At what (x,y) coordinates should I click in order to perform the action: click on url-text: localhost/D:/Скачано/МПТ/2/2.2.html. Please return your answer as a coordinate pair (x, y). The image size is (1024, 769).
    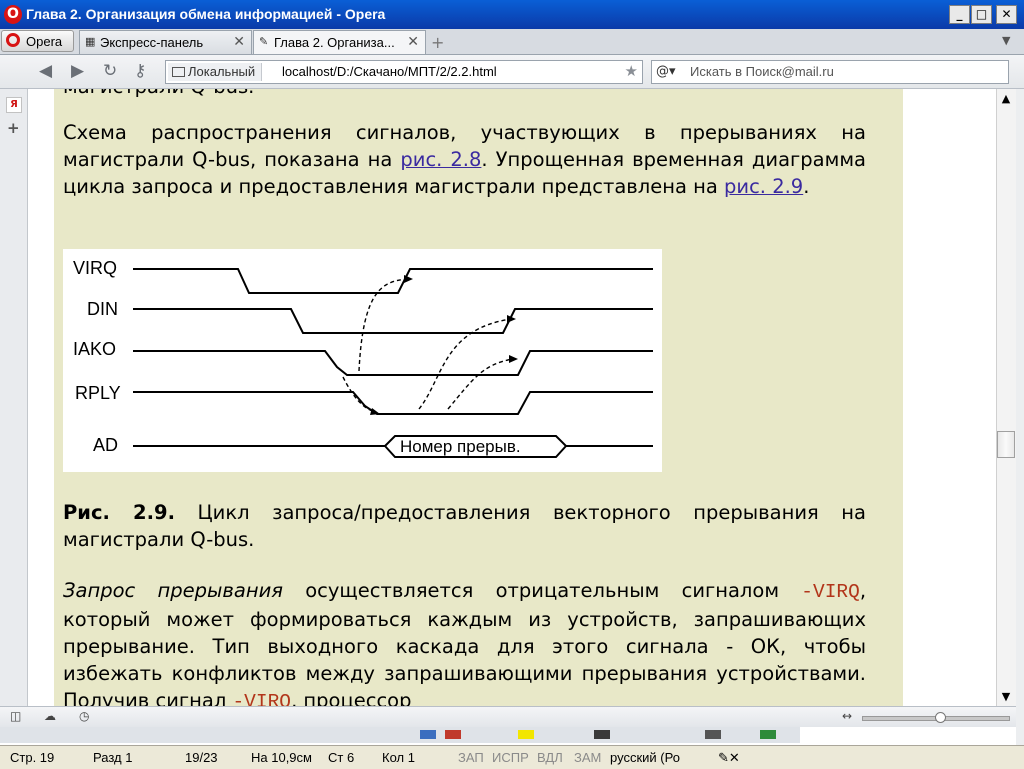
    Looking at the image, I should click on (389, 71).